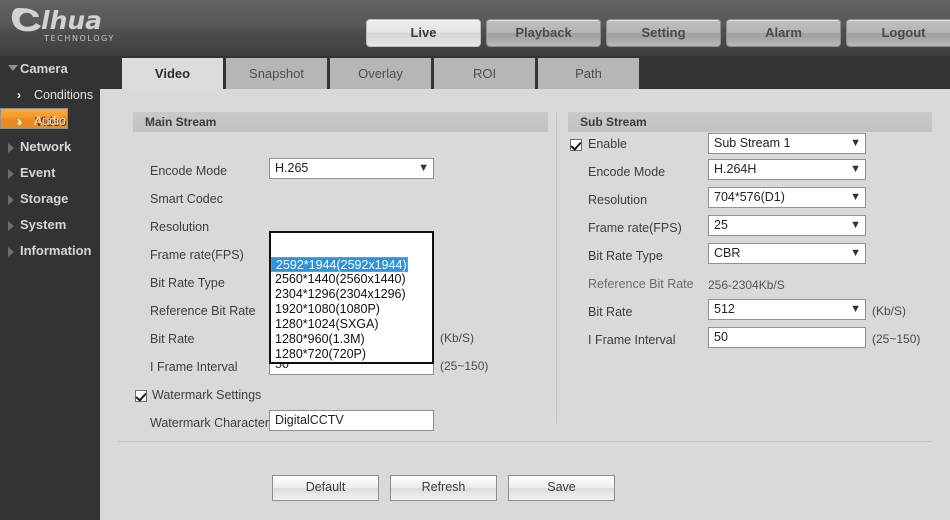 The height and width of the screenshot is (520, 950). I want to click on resolution-option: 1280*720(720P), so click(351, 354).